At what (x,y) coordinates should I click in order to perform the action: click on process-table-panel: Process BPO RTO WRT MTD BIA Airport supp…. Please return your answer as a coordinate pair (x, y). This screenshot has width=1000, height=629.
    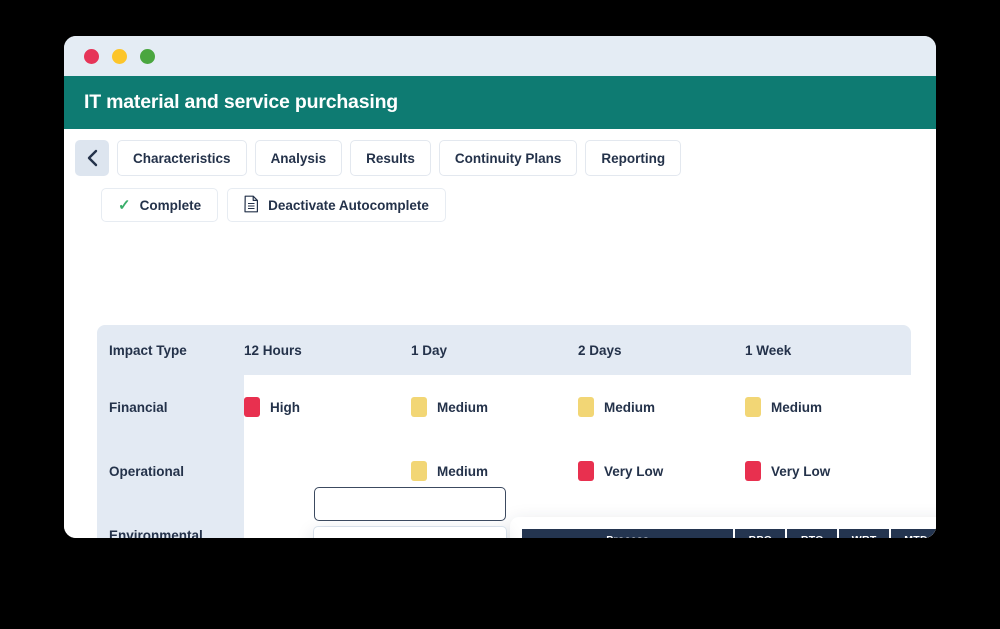
    Looking at the image, I should click on (723, 527).